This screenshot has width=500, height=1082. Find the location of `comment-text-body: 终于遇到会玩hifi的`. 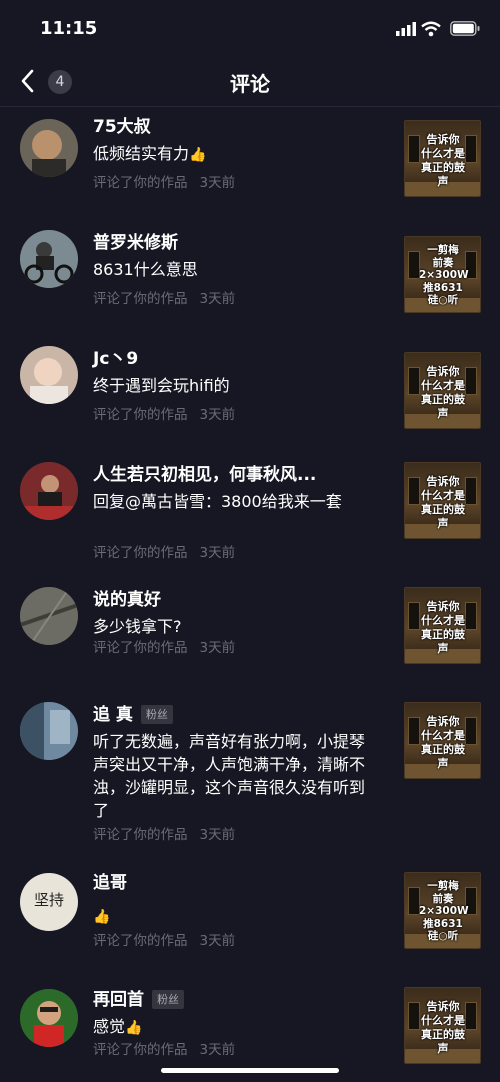

comment-text-body: 终于遇到会玩hifi的 is located at coordinates (161, 385).